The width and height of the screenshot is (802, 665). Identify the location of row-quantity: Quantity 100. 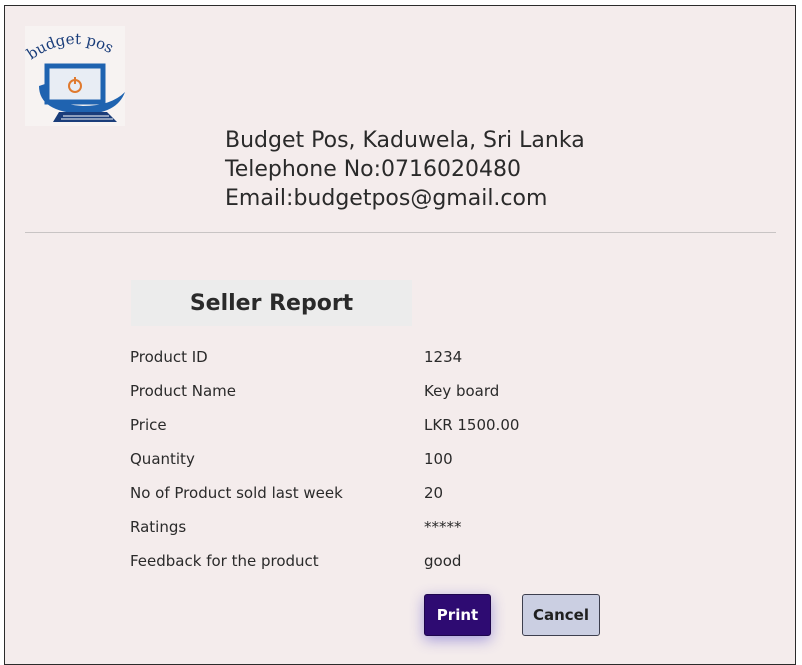
(410, 462).